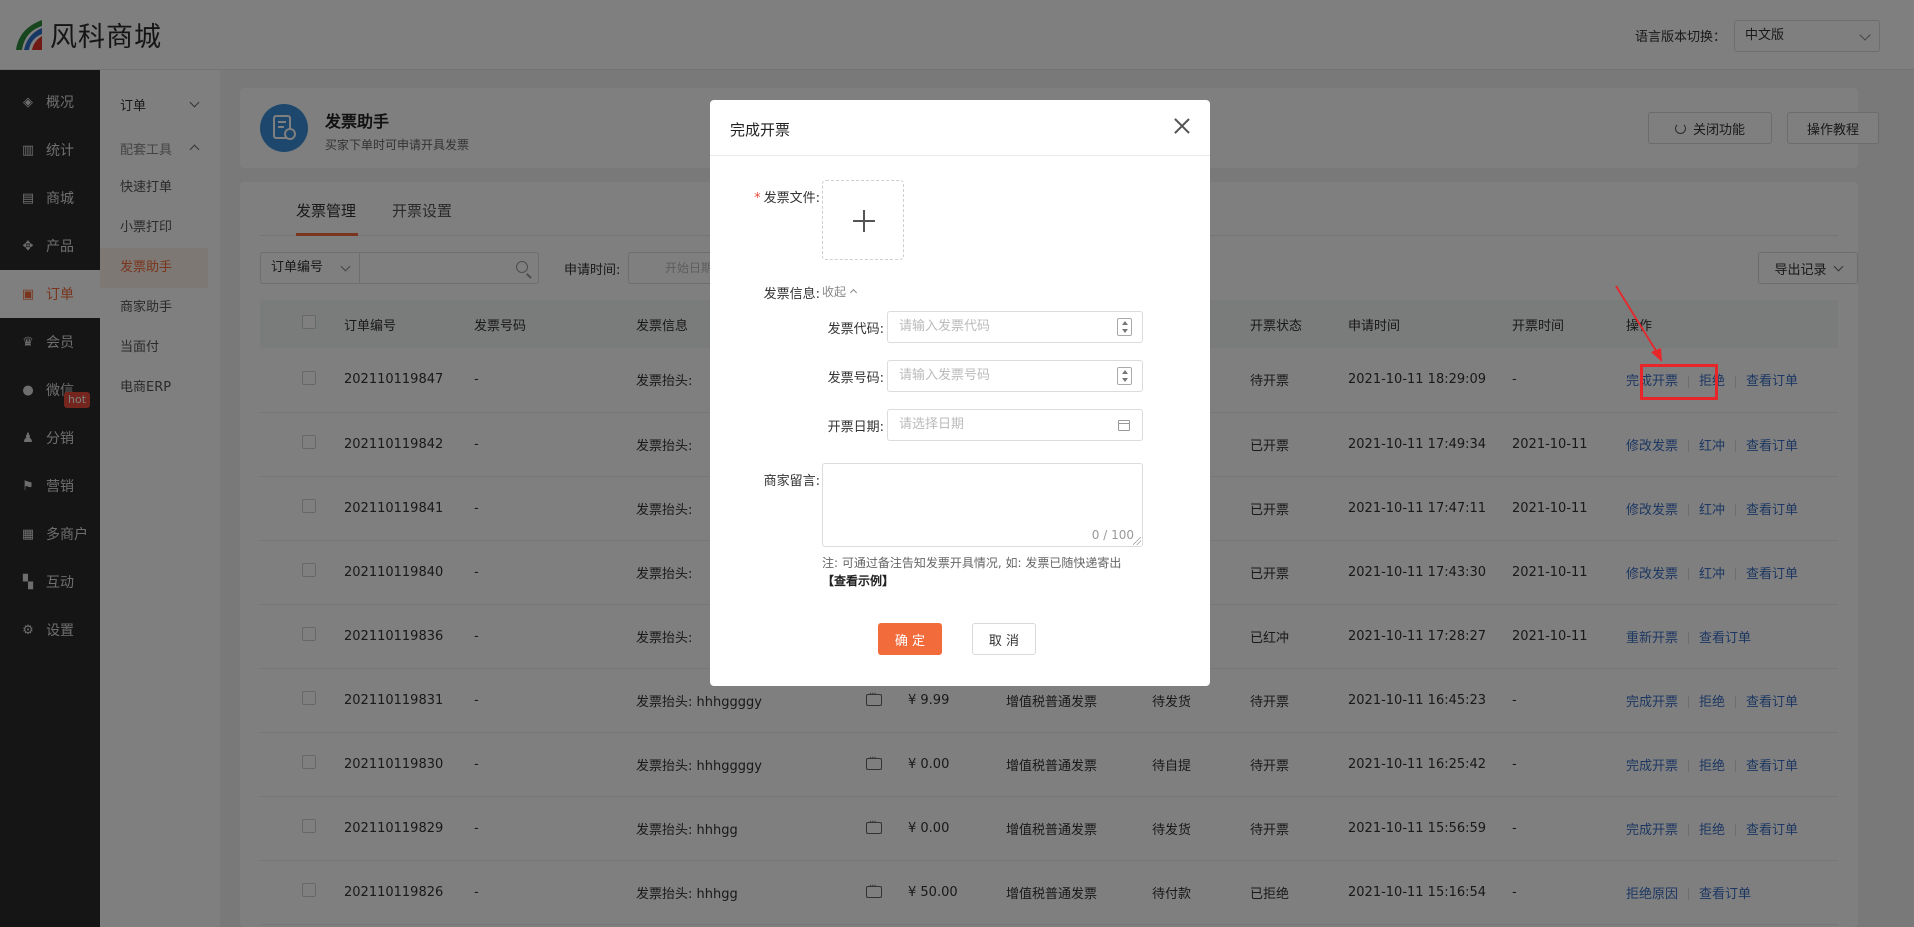  What do you see at coordinates (757, 198) in the screenshot?
I see `required-marker: *` at bounding box center [757, 198].